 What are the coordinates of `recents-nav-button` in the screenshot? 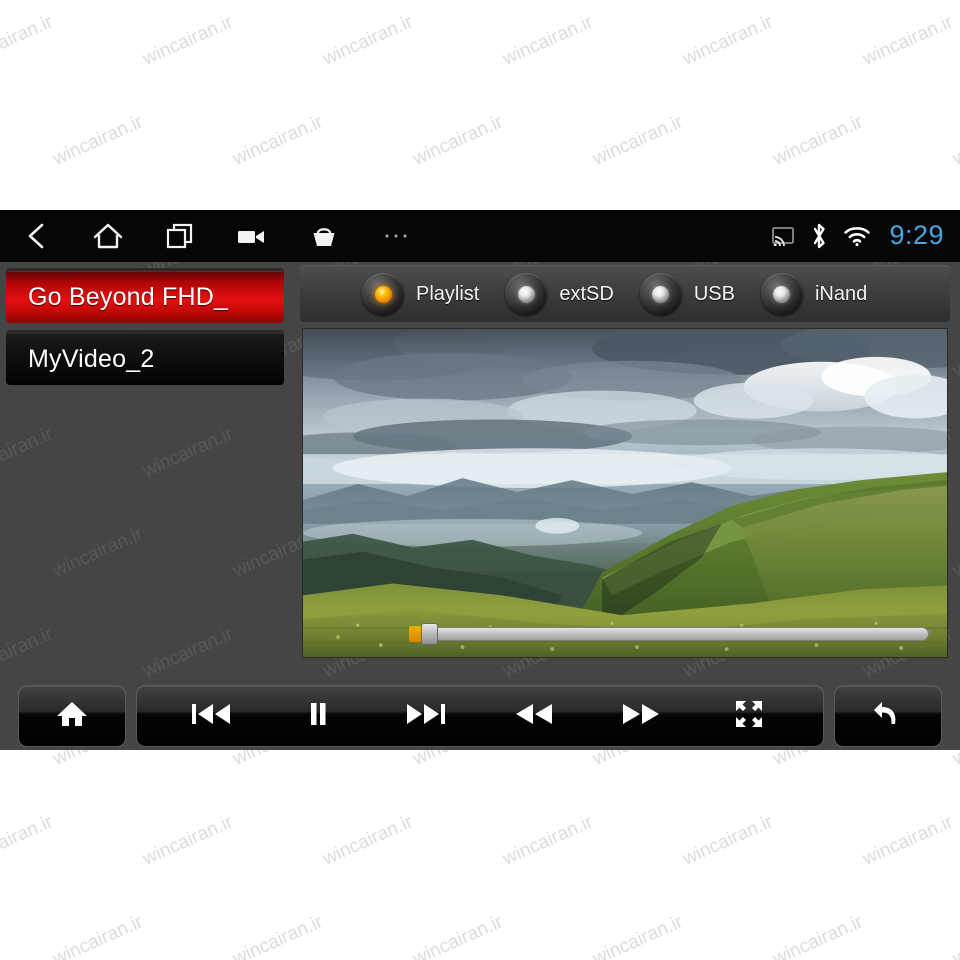 It's located at (180, 236).